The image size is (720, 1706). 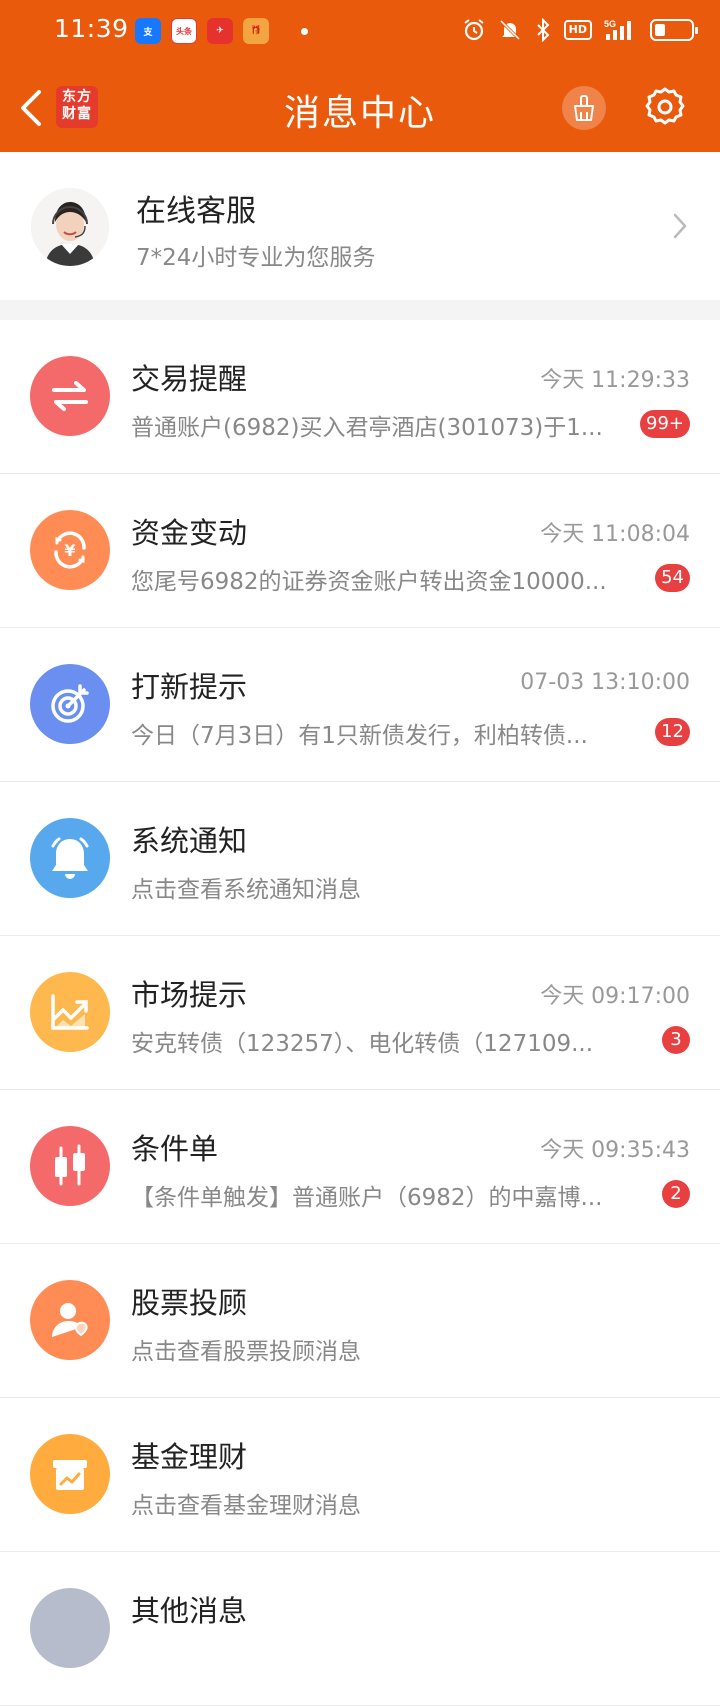 I want to click on message-title: 资金变动, so click(x=189, y=533).